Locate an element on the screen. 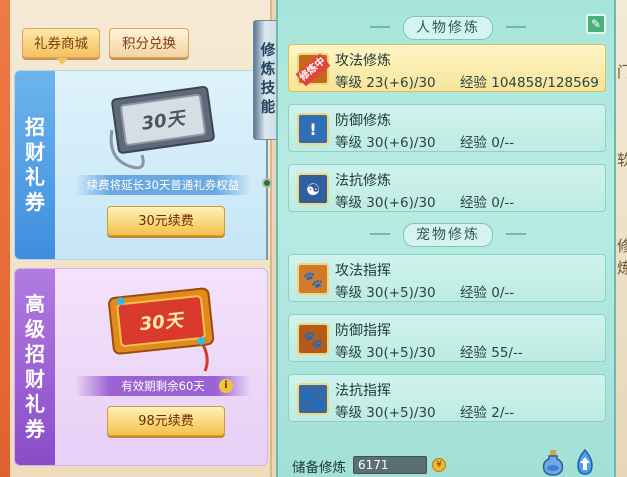 This screenshot has height=477, width=627. adjacent-panel-edge: 门 软 修 炼 is located at coordinates (621, 238).